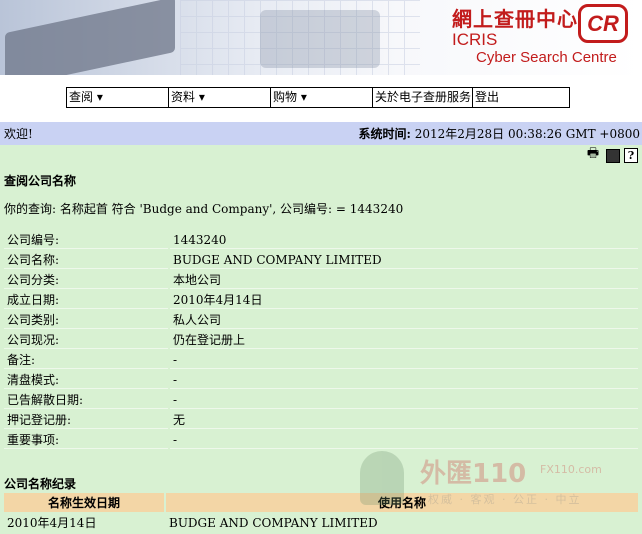 This screenshot has height=534, width=642. I want to click on field-value: 本地公司, so click(404, 280).